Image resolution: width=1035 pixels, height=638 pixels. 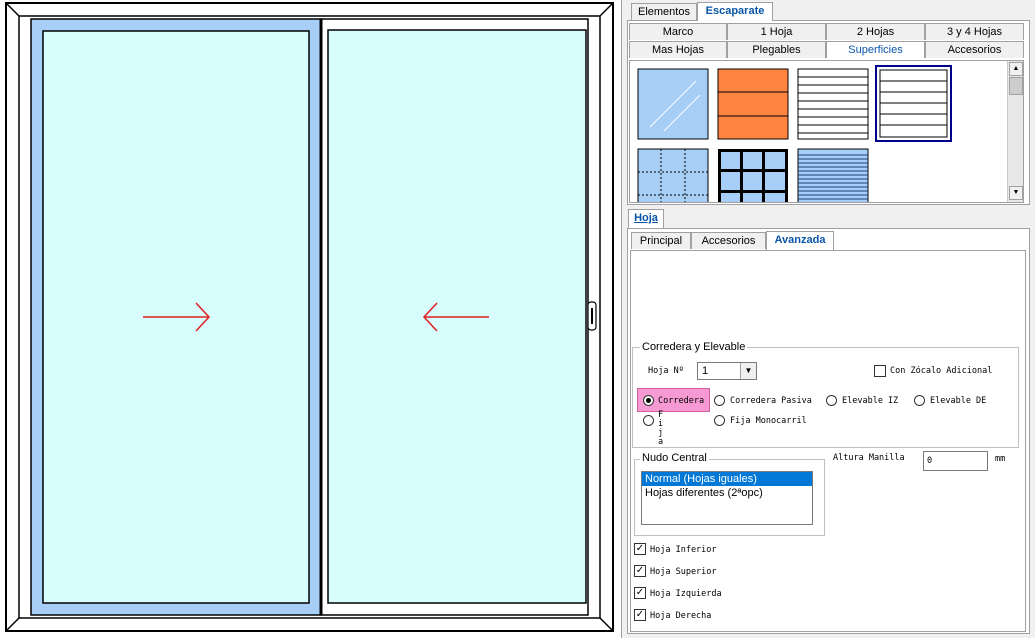 What do you see at coordinates (1000, 459) in the screenshot?
I see `altura-unit: mm` at bounding box center [1000, 459].